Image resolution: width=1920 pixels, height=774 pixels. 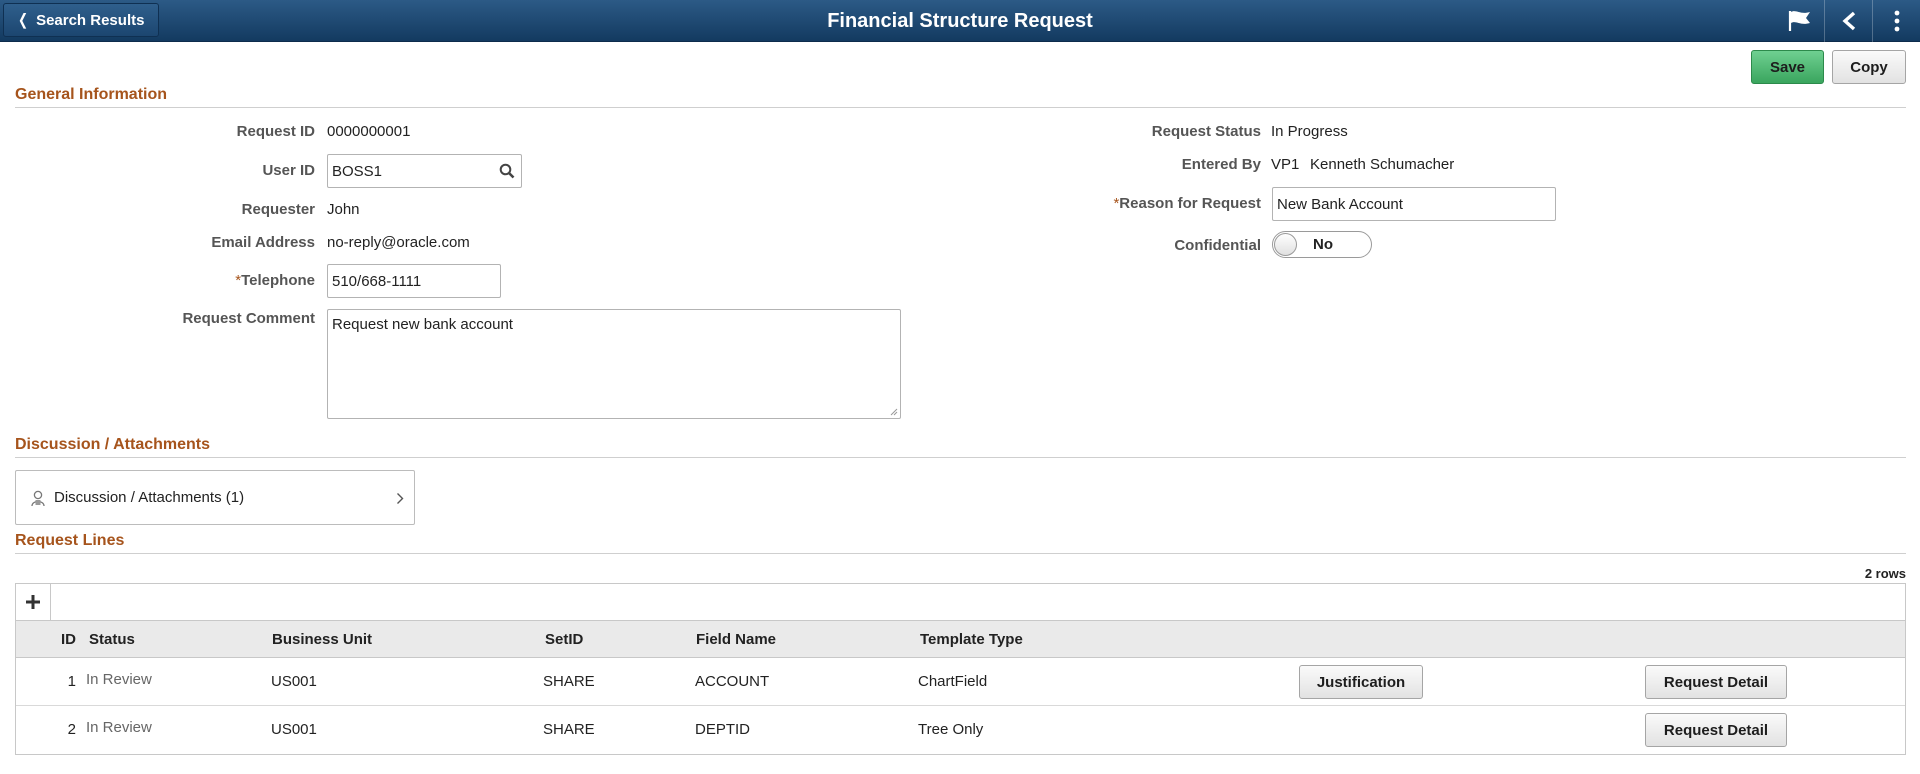 I want to click on request-id-value: 0000000001, so click(x=369, y=131).